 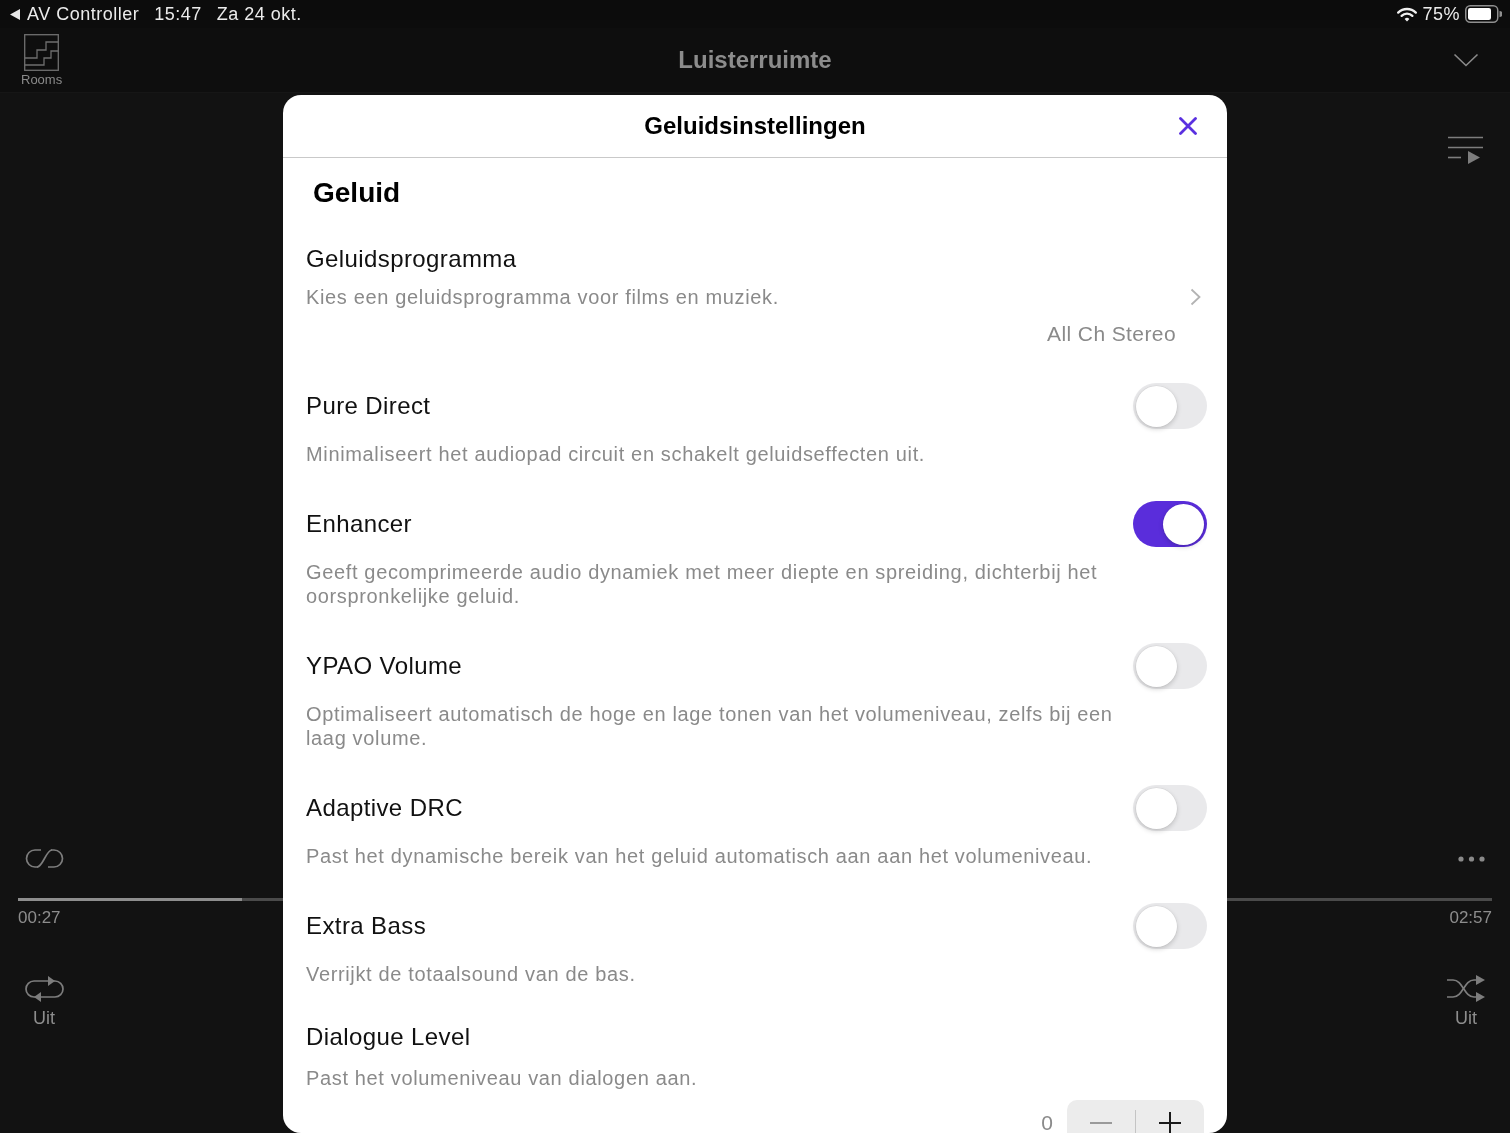 What do you see at coordinates (755, 126) in the screenshot?
I see `dialog-title: Geluidsinstellingen` at bounding box center [755, 126].